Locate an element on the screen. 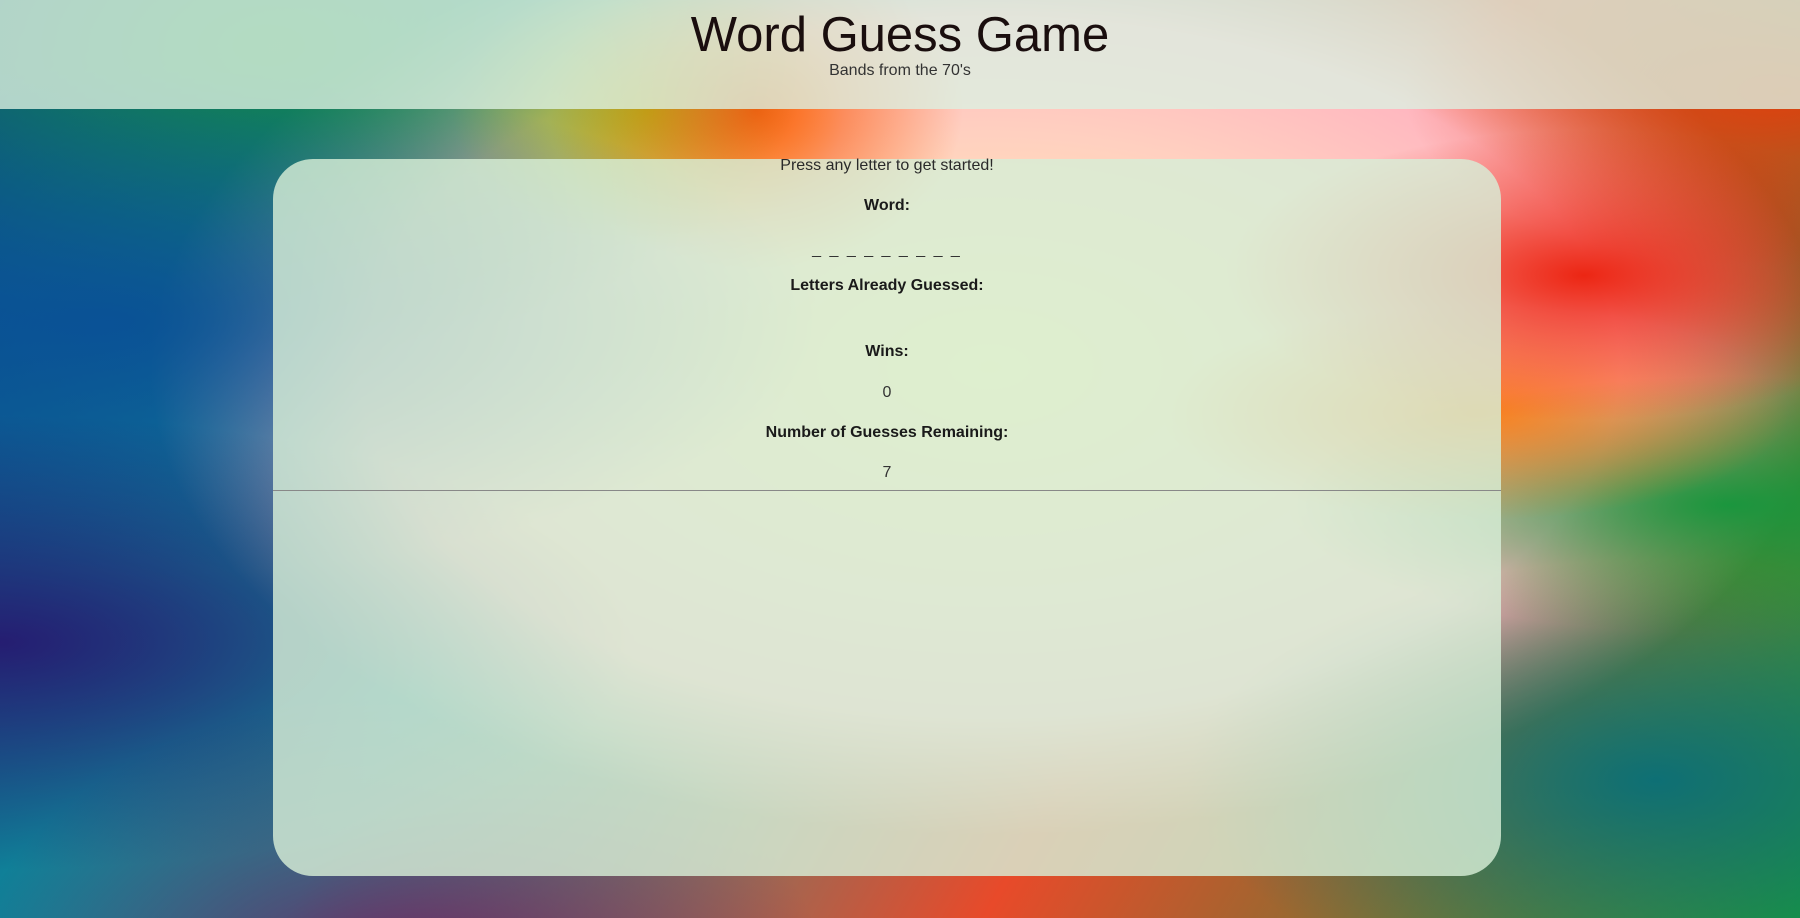 The image size is (1800, 918). wins-value: 0 is located at coordinates (887, 392).